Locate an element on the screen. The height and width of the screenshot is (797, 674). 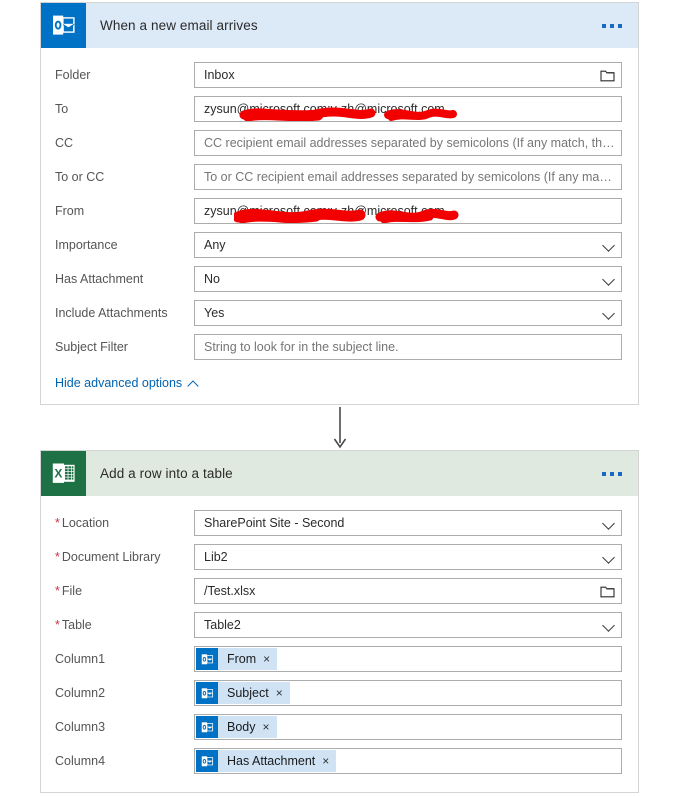
field-row-column3: Column3 Body × is located at coordinates (338, 727).